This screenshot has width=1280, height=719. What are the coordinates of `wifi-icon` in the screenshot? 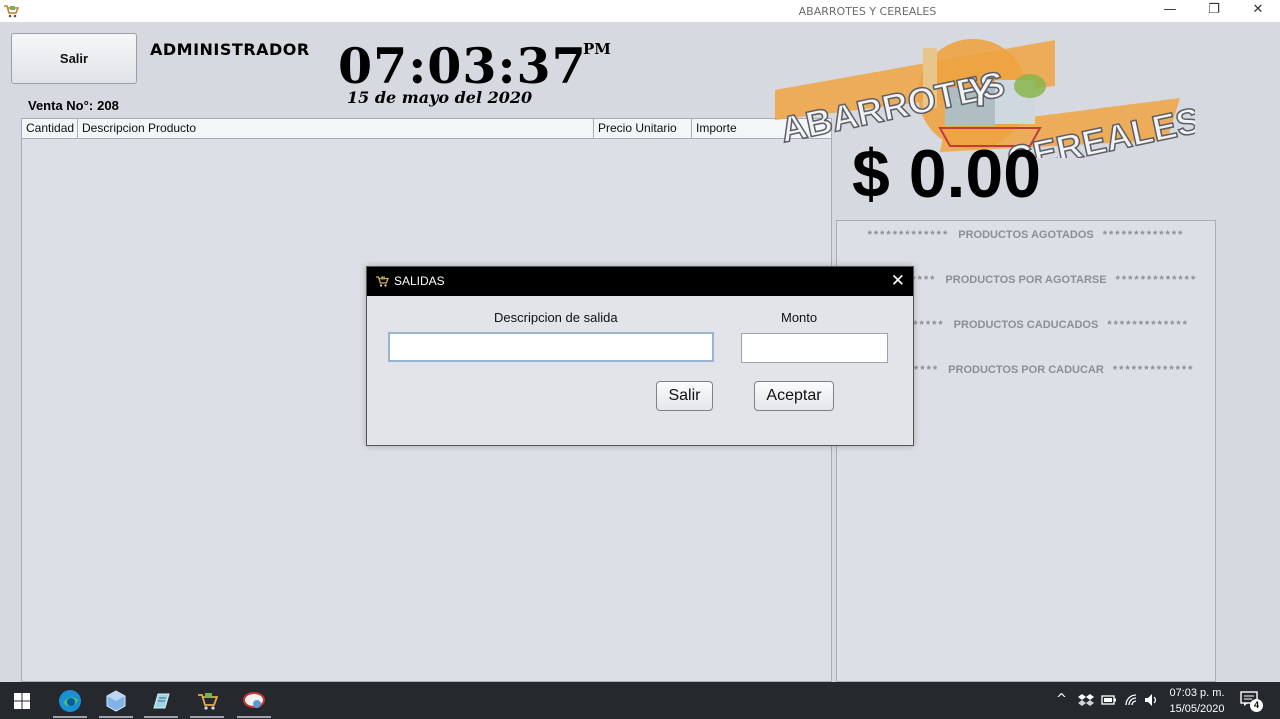 It's located at (1132, 700).